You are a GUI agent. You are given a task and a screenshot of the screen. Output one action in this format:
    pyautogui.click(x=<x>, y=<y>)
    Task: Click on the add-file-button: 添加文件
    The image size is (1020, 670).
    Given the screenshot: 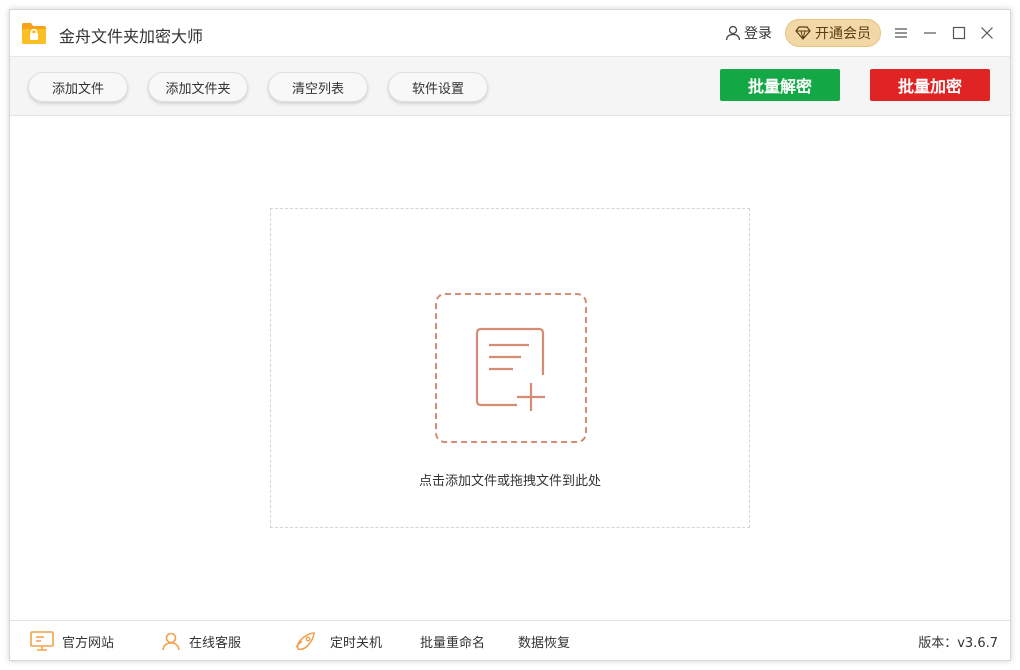 What is the action you would take?
    pyautogui.click(x=78, y=87)
    